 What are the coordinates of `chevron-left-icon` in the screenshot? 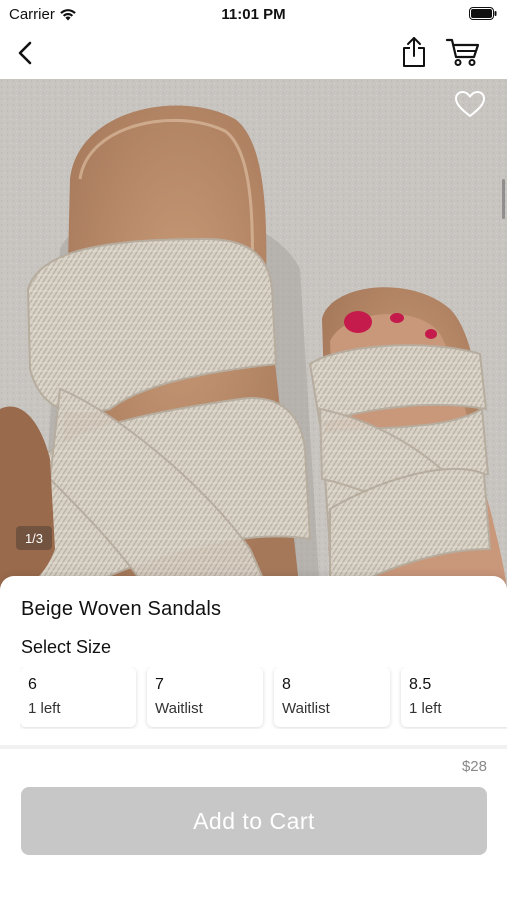 It's located at (25, 53).